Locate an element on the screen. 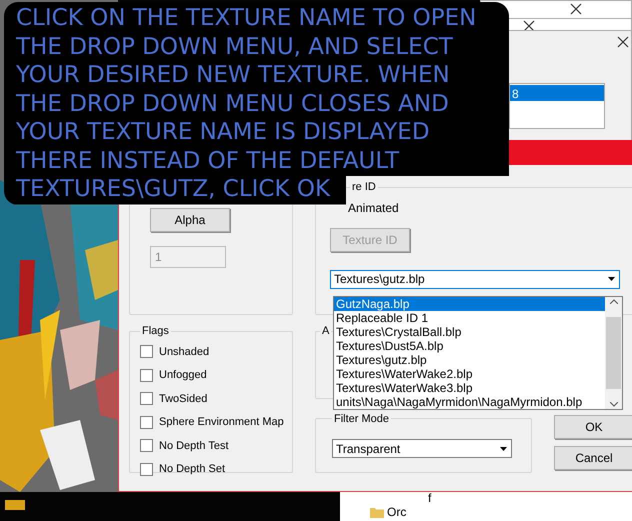  group-label: re ID is located at coordinates (364, 187).